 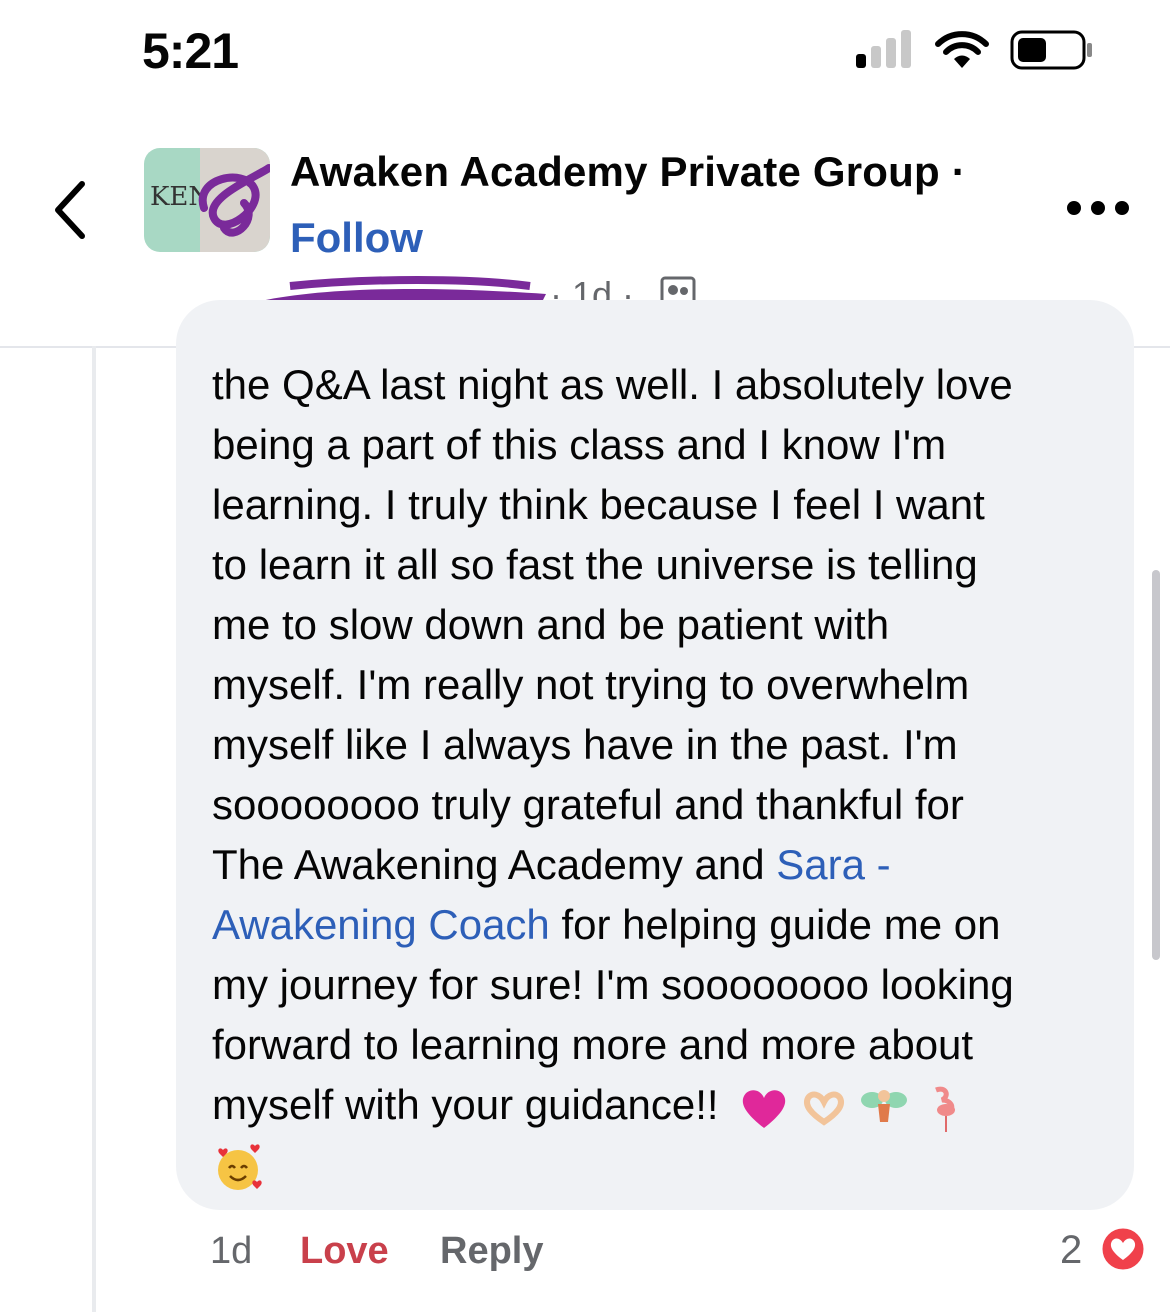 I want to click on comment-line: Awakening Coach for helping guide me on, so click(x=662, y=925).